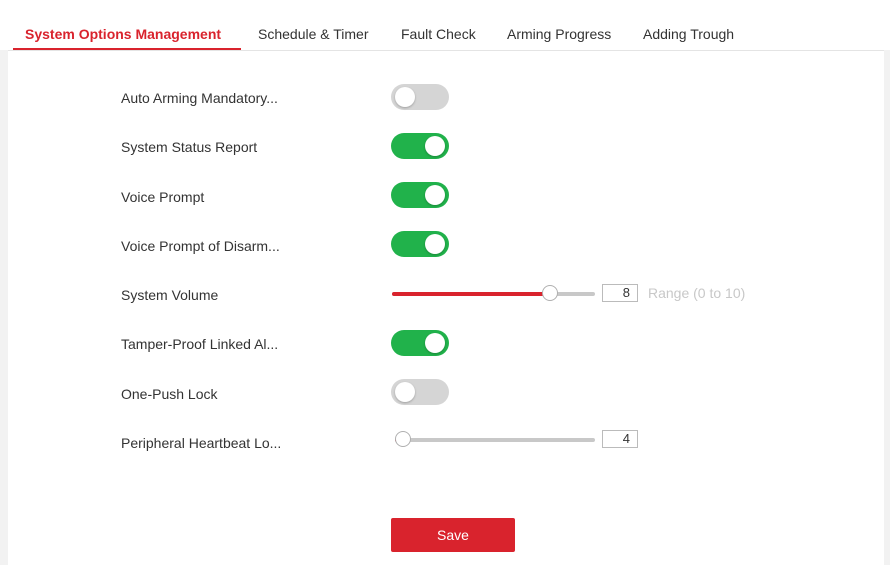  What do you see at coordinates (420, 392) in the screenshot?
I see `one-push-lock-toggle` at bounding box center [420, 392].